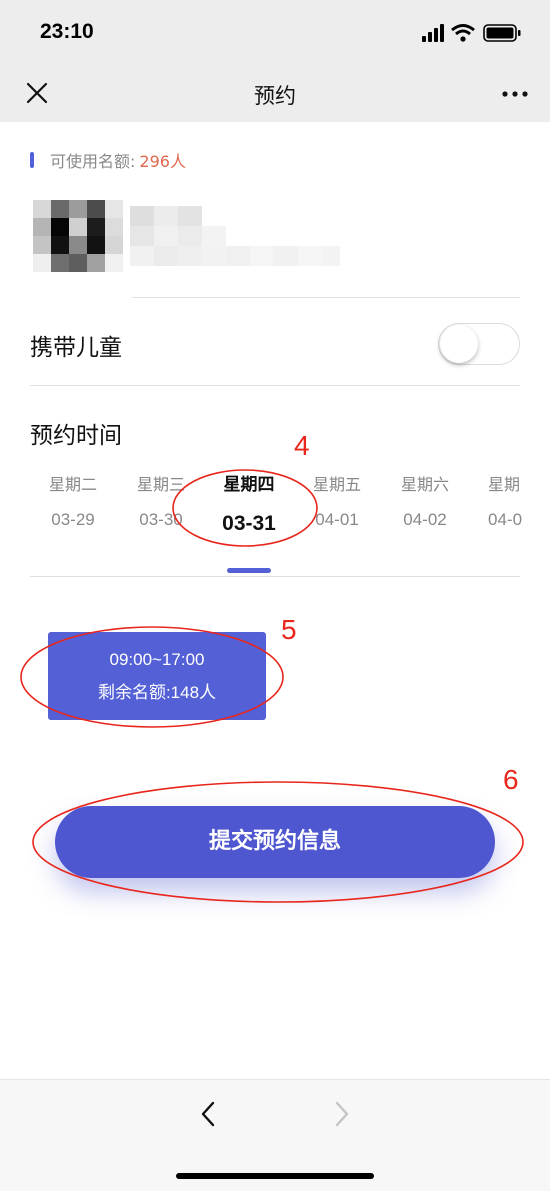 This screenshot has width=550, height=1191. I want to click on weekday-label: 星期三, so click(160, 484).